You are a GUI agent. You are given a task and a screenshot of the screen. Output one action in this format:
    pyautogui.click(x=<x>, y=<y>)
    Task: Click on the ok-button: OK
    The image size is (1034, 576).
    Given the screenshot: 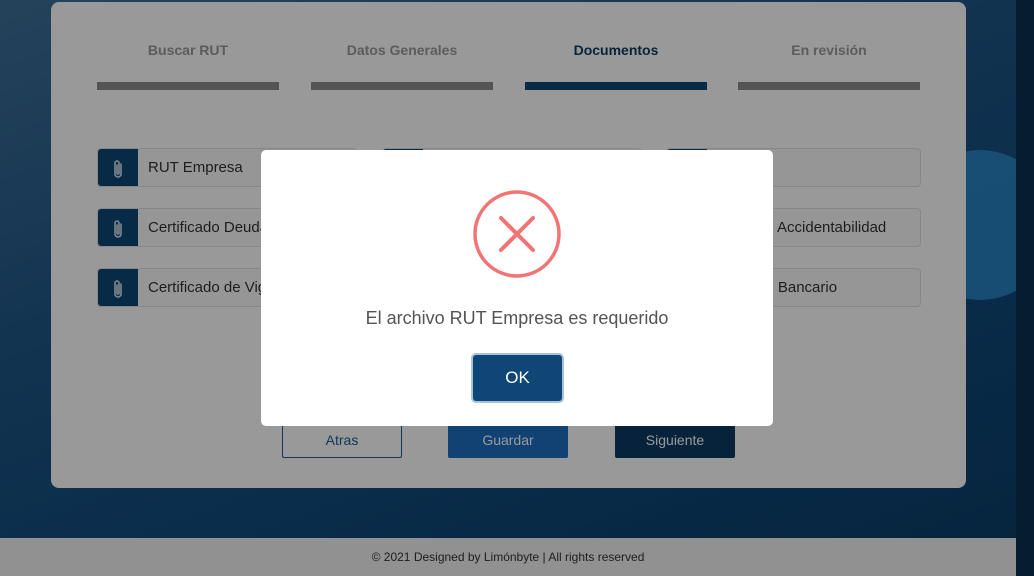 What is the action you would take?
    pyautogui.click(x=517, y=378)
    